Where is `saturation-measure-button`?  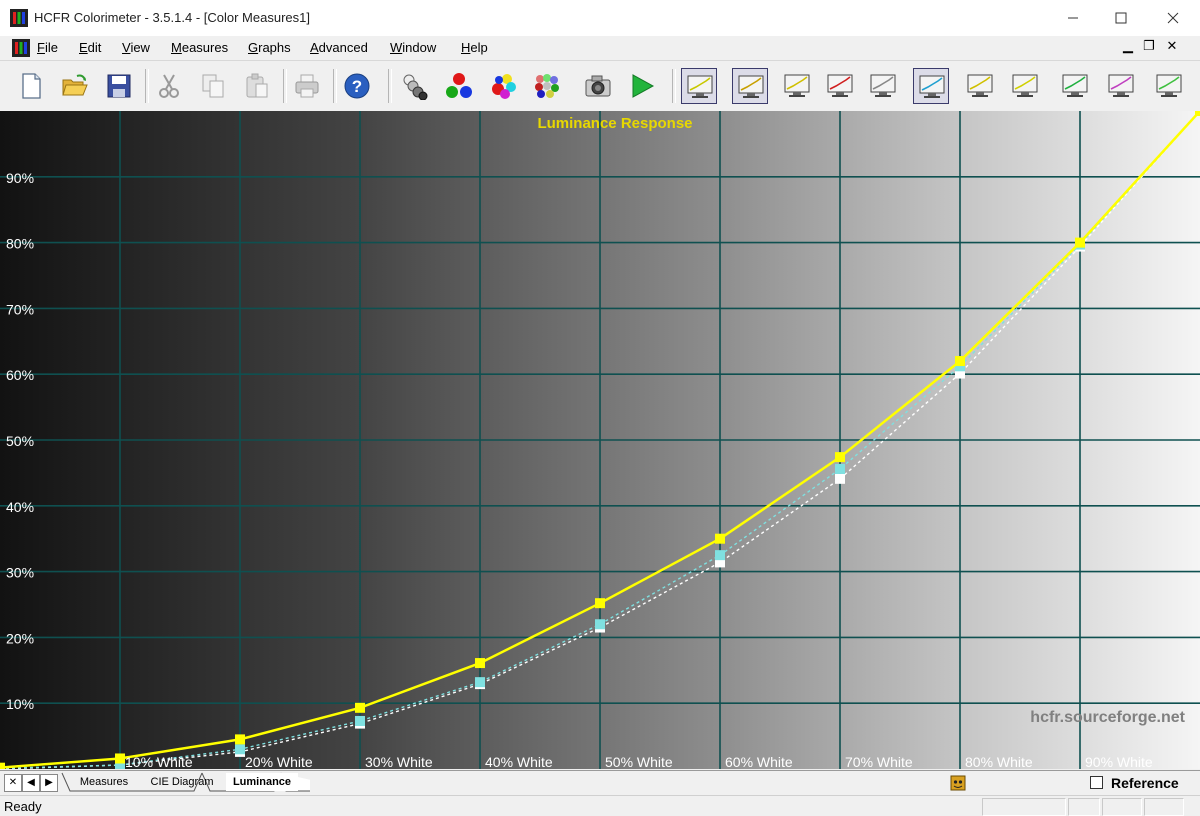
saturation-measure-button is located at coordinates (547, 86).